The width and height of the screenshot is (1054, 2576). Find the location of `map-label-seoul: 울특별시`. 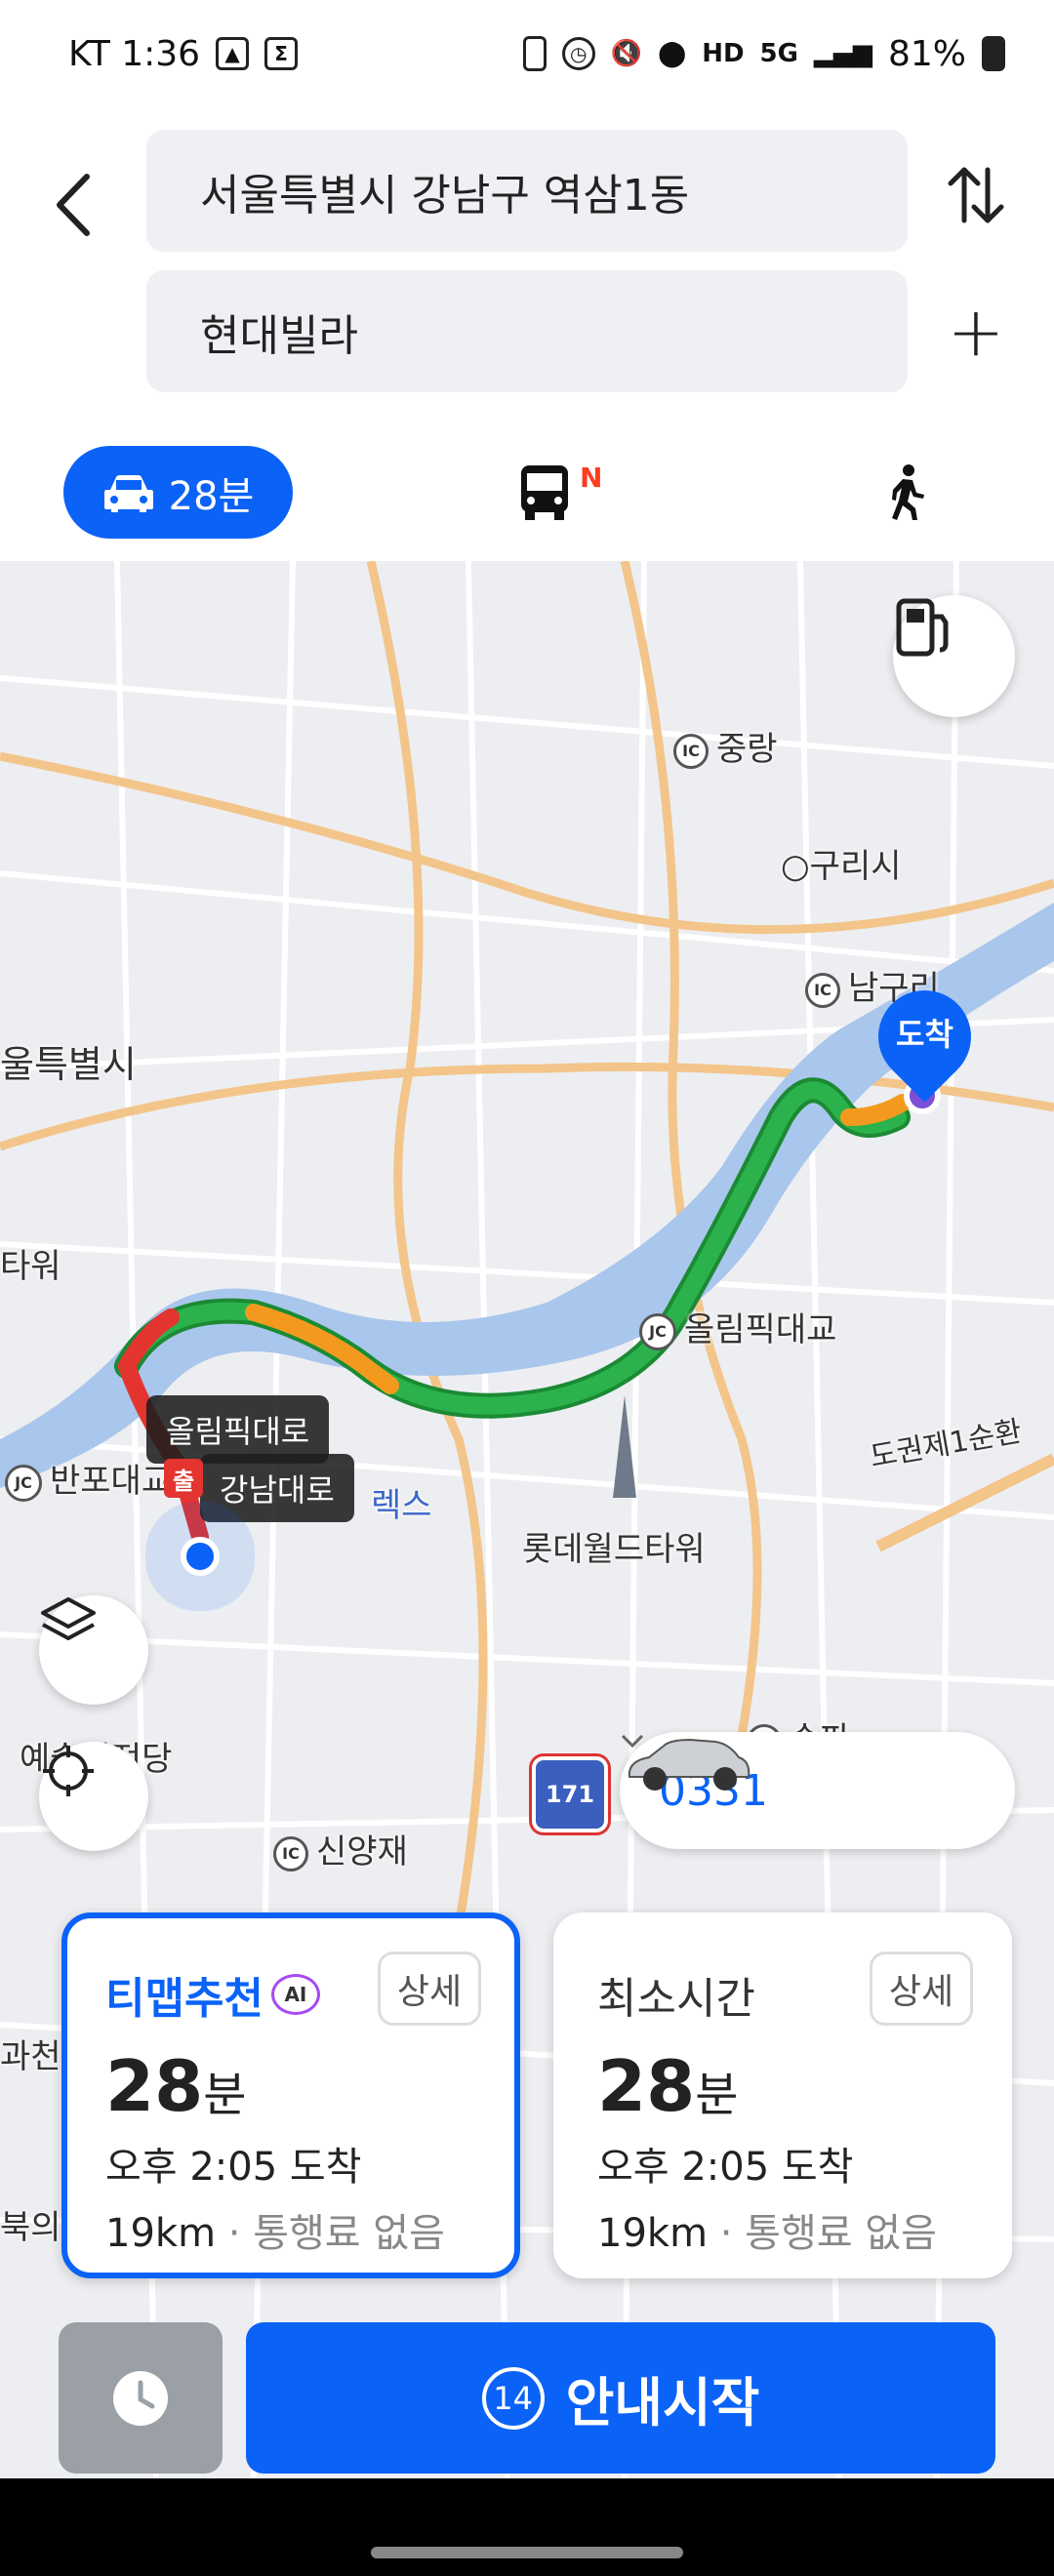

map-label-seoul: 울특별시 is located at coordinates (68, 1064).